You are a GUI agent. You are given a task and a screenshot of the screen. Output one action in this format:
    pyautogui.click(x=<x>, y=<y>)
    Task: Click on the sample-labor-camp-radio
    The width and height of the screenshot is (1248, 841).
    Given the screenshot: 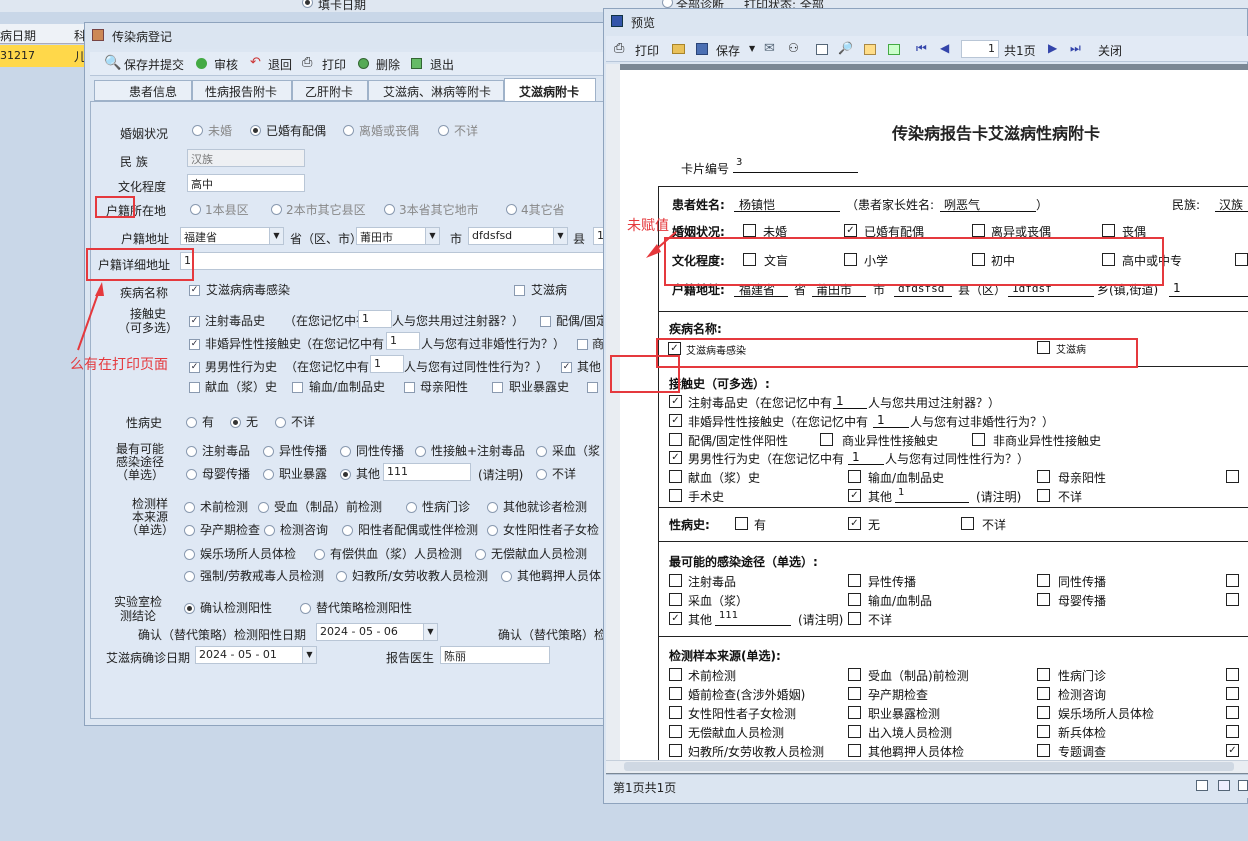 What is the action you would take?
    pyautogui.click(x=341, y=576)
    